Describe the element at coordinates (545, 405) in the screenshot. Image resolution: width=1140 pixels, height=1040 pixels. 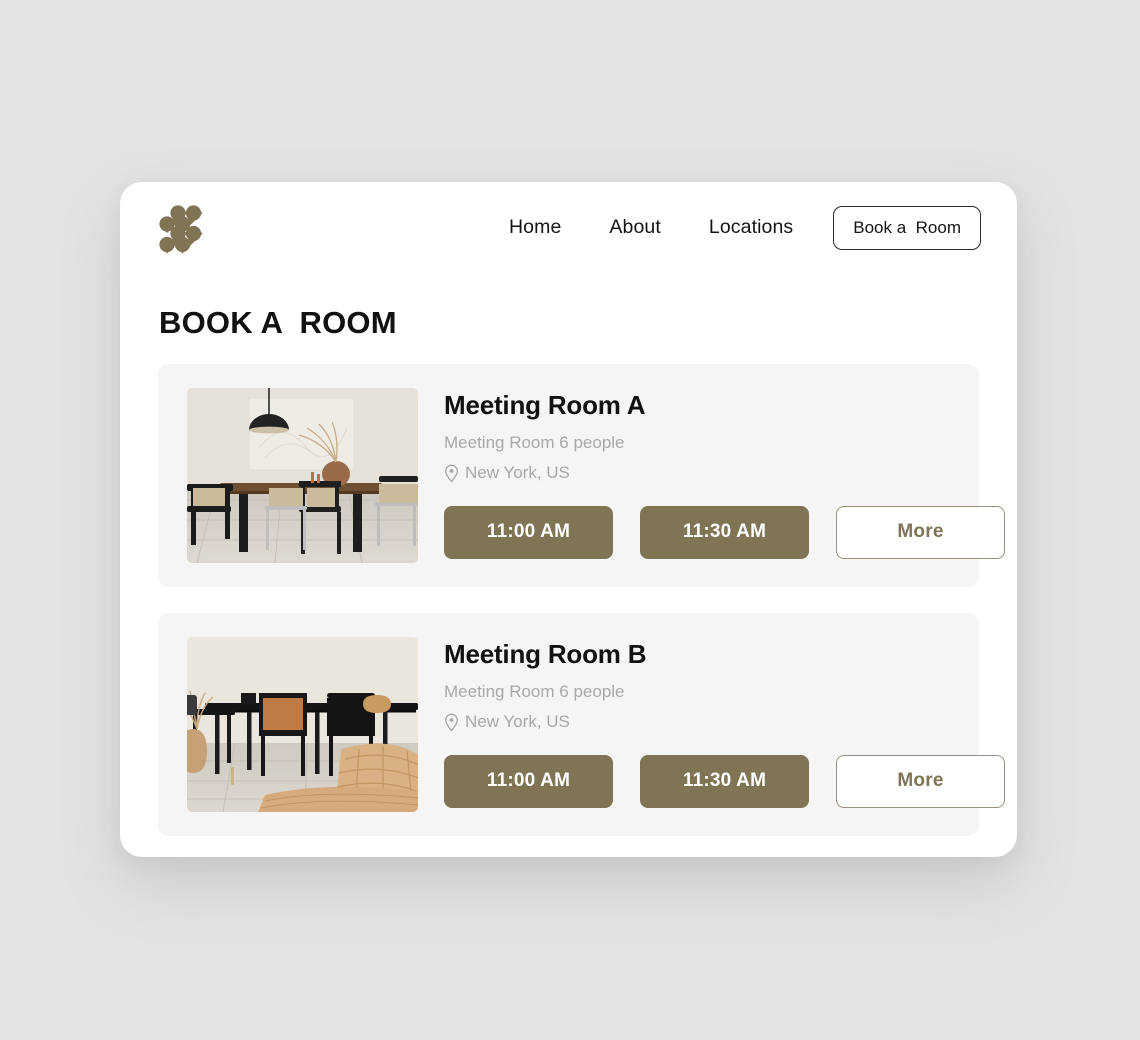
I see `room-name: Meeting Room A` at that location.